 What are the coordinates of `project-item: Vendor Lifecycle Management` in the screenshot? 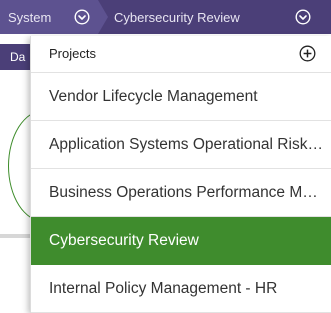 It's located at (181, 97).